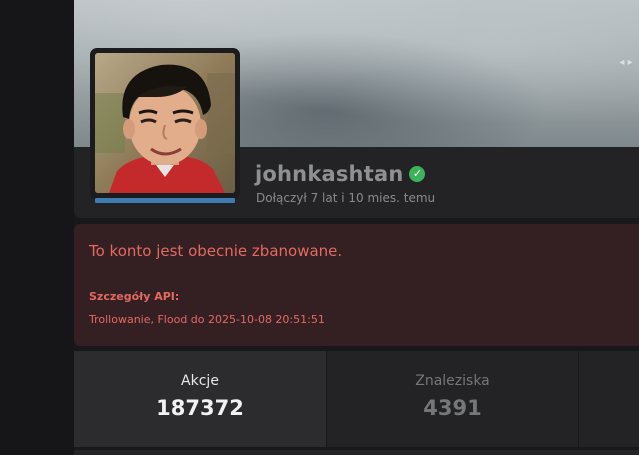 The width and height of the screenshot is (639, 455). Describe the element at coordinates (452, 381) in the screenshot. I see `stat-label: Znaleziska` at that location.